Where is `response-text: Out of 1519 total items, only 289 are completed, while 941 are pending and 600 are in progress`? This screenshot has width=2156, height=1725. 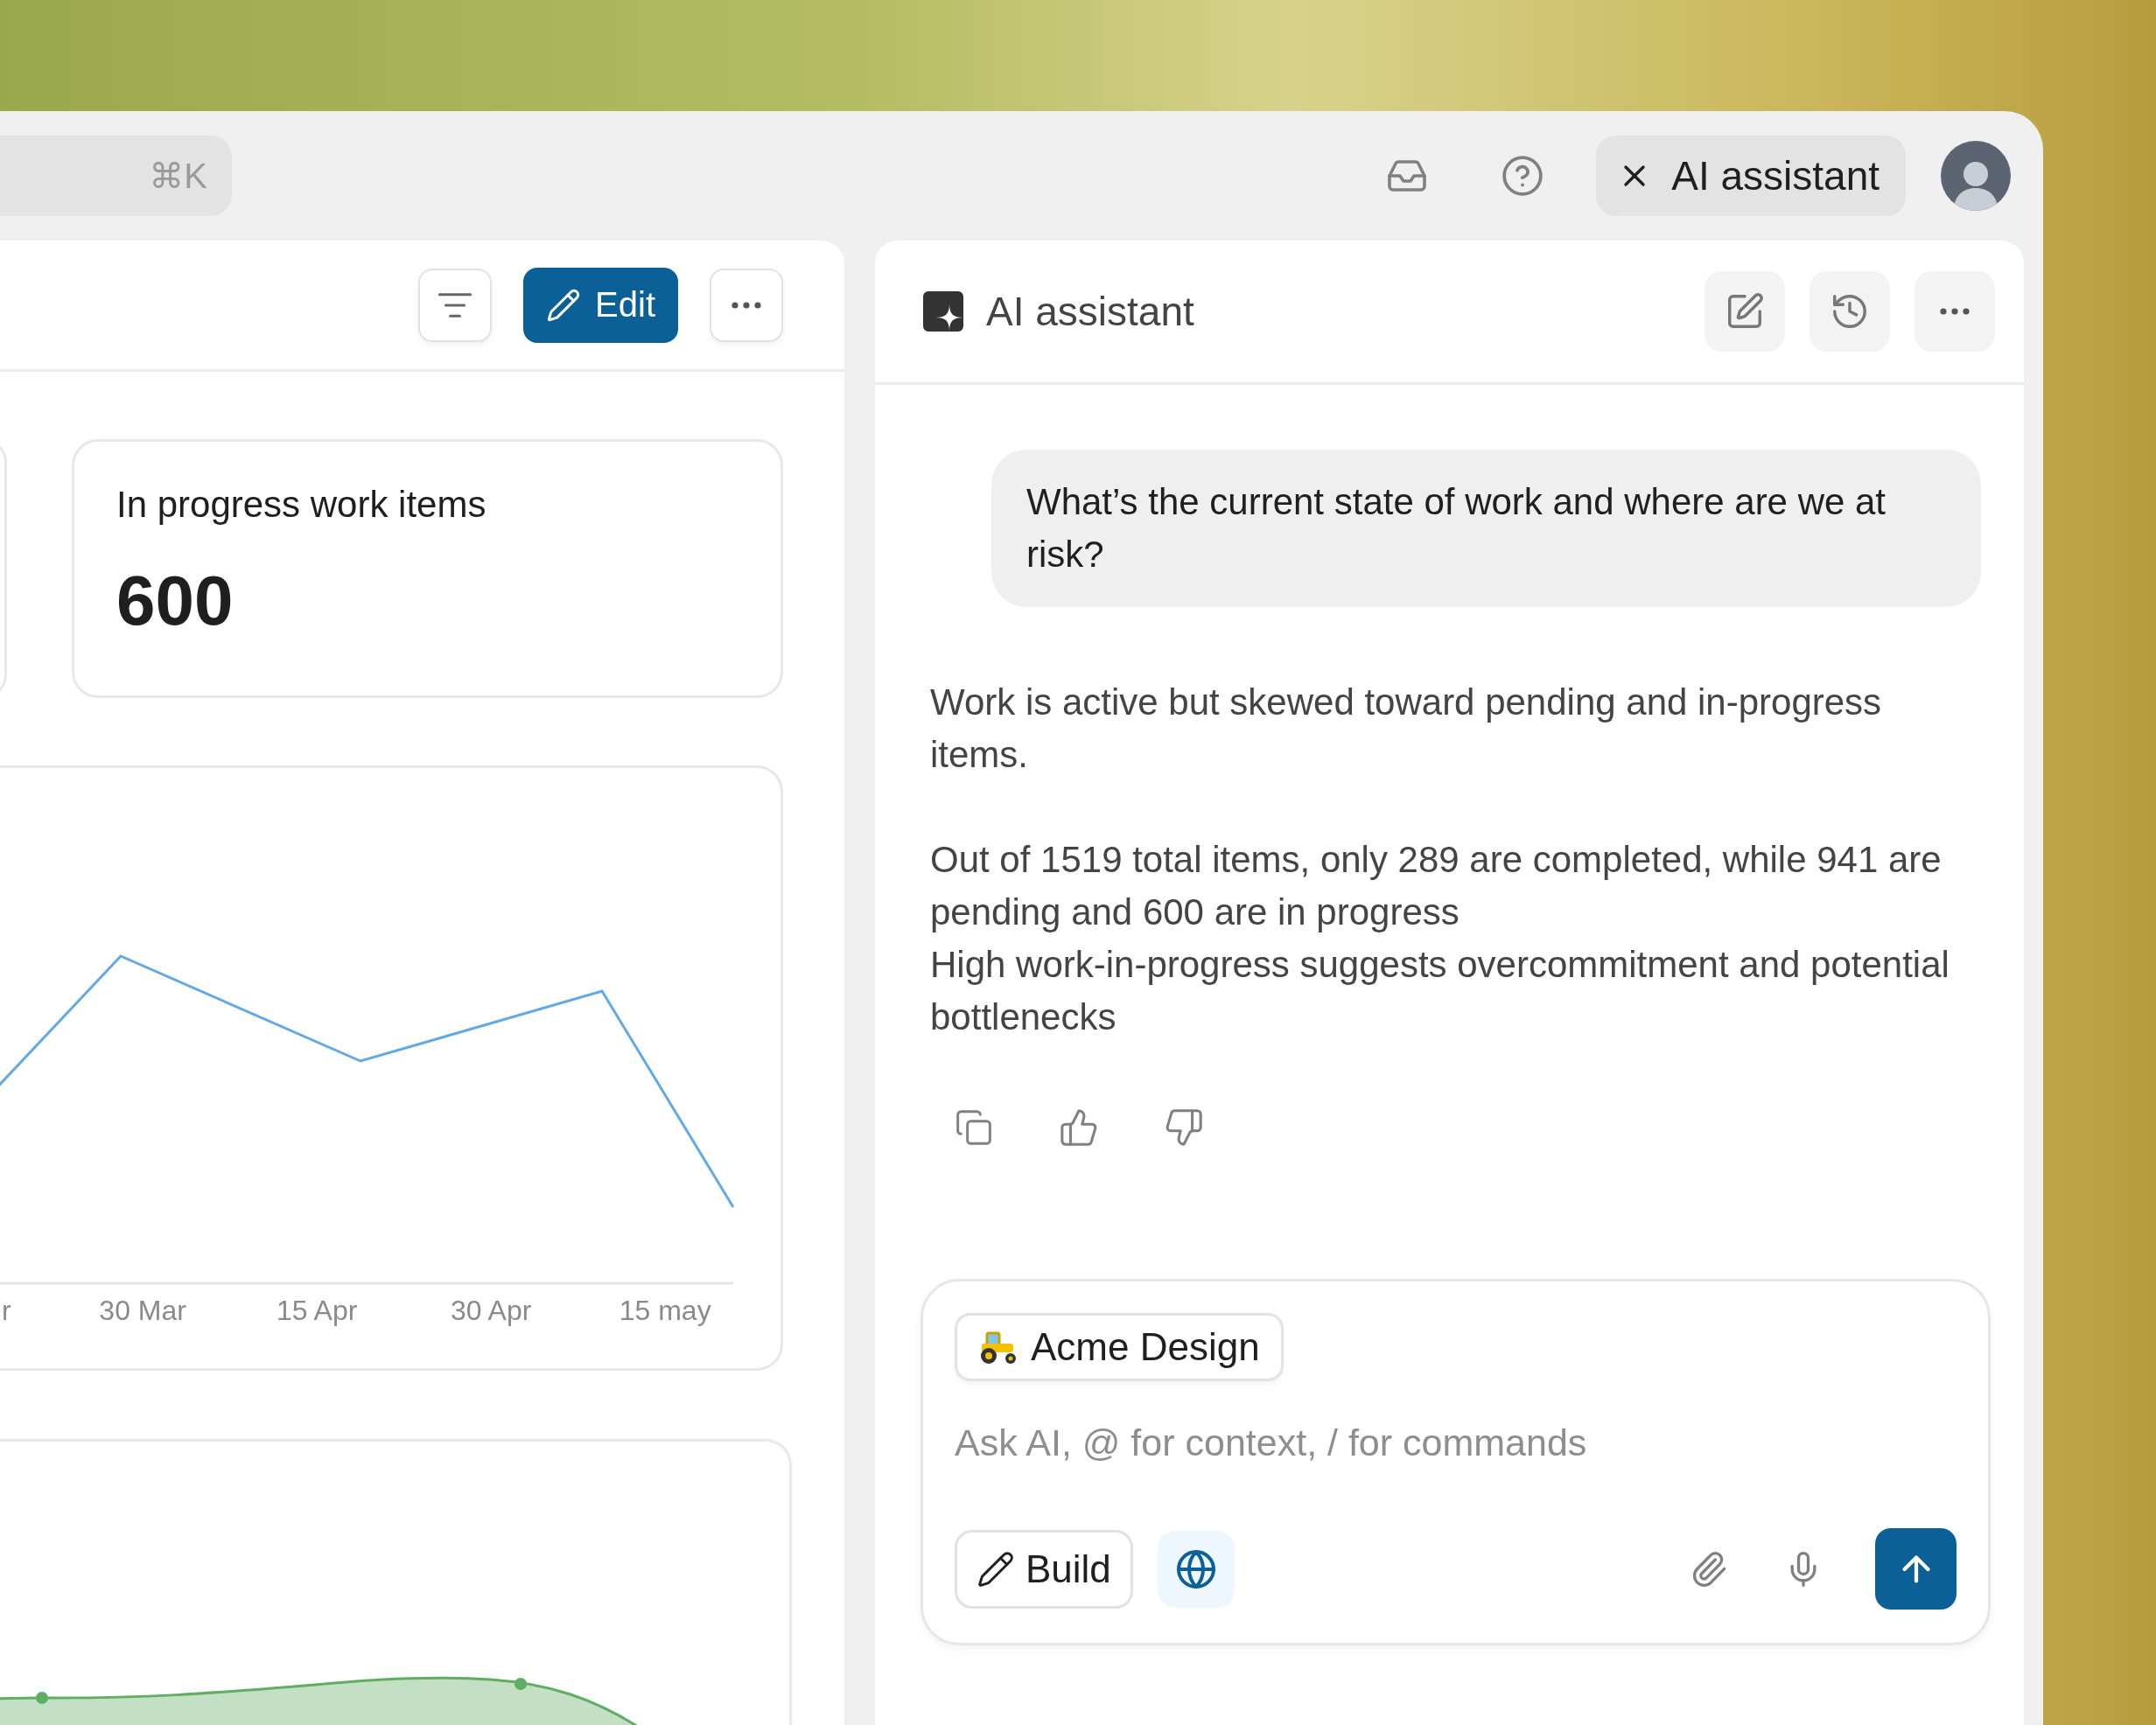
response-text: Out of 1519 total items, only 289 are completed, while 941 are pending and 600 are in progress is located at coordinates (1436, 886).